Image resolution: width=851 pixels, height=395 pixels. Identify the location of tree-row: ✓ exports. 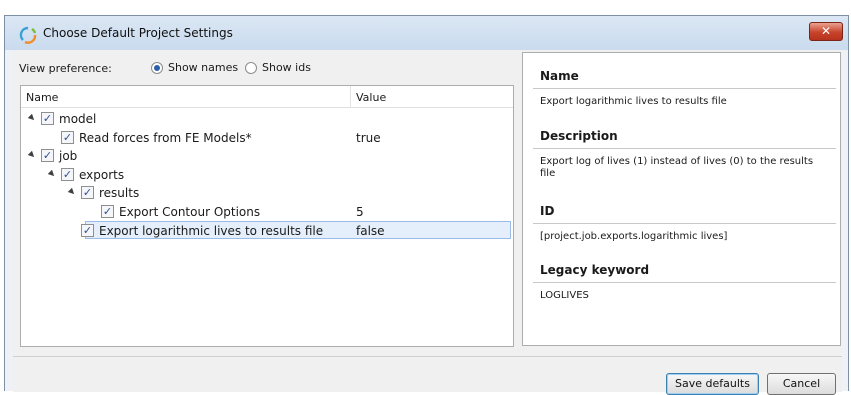
(266, 175).